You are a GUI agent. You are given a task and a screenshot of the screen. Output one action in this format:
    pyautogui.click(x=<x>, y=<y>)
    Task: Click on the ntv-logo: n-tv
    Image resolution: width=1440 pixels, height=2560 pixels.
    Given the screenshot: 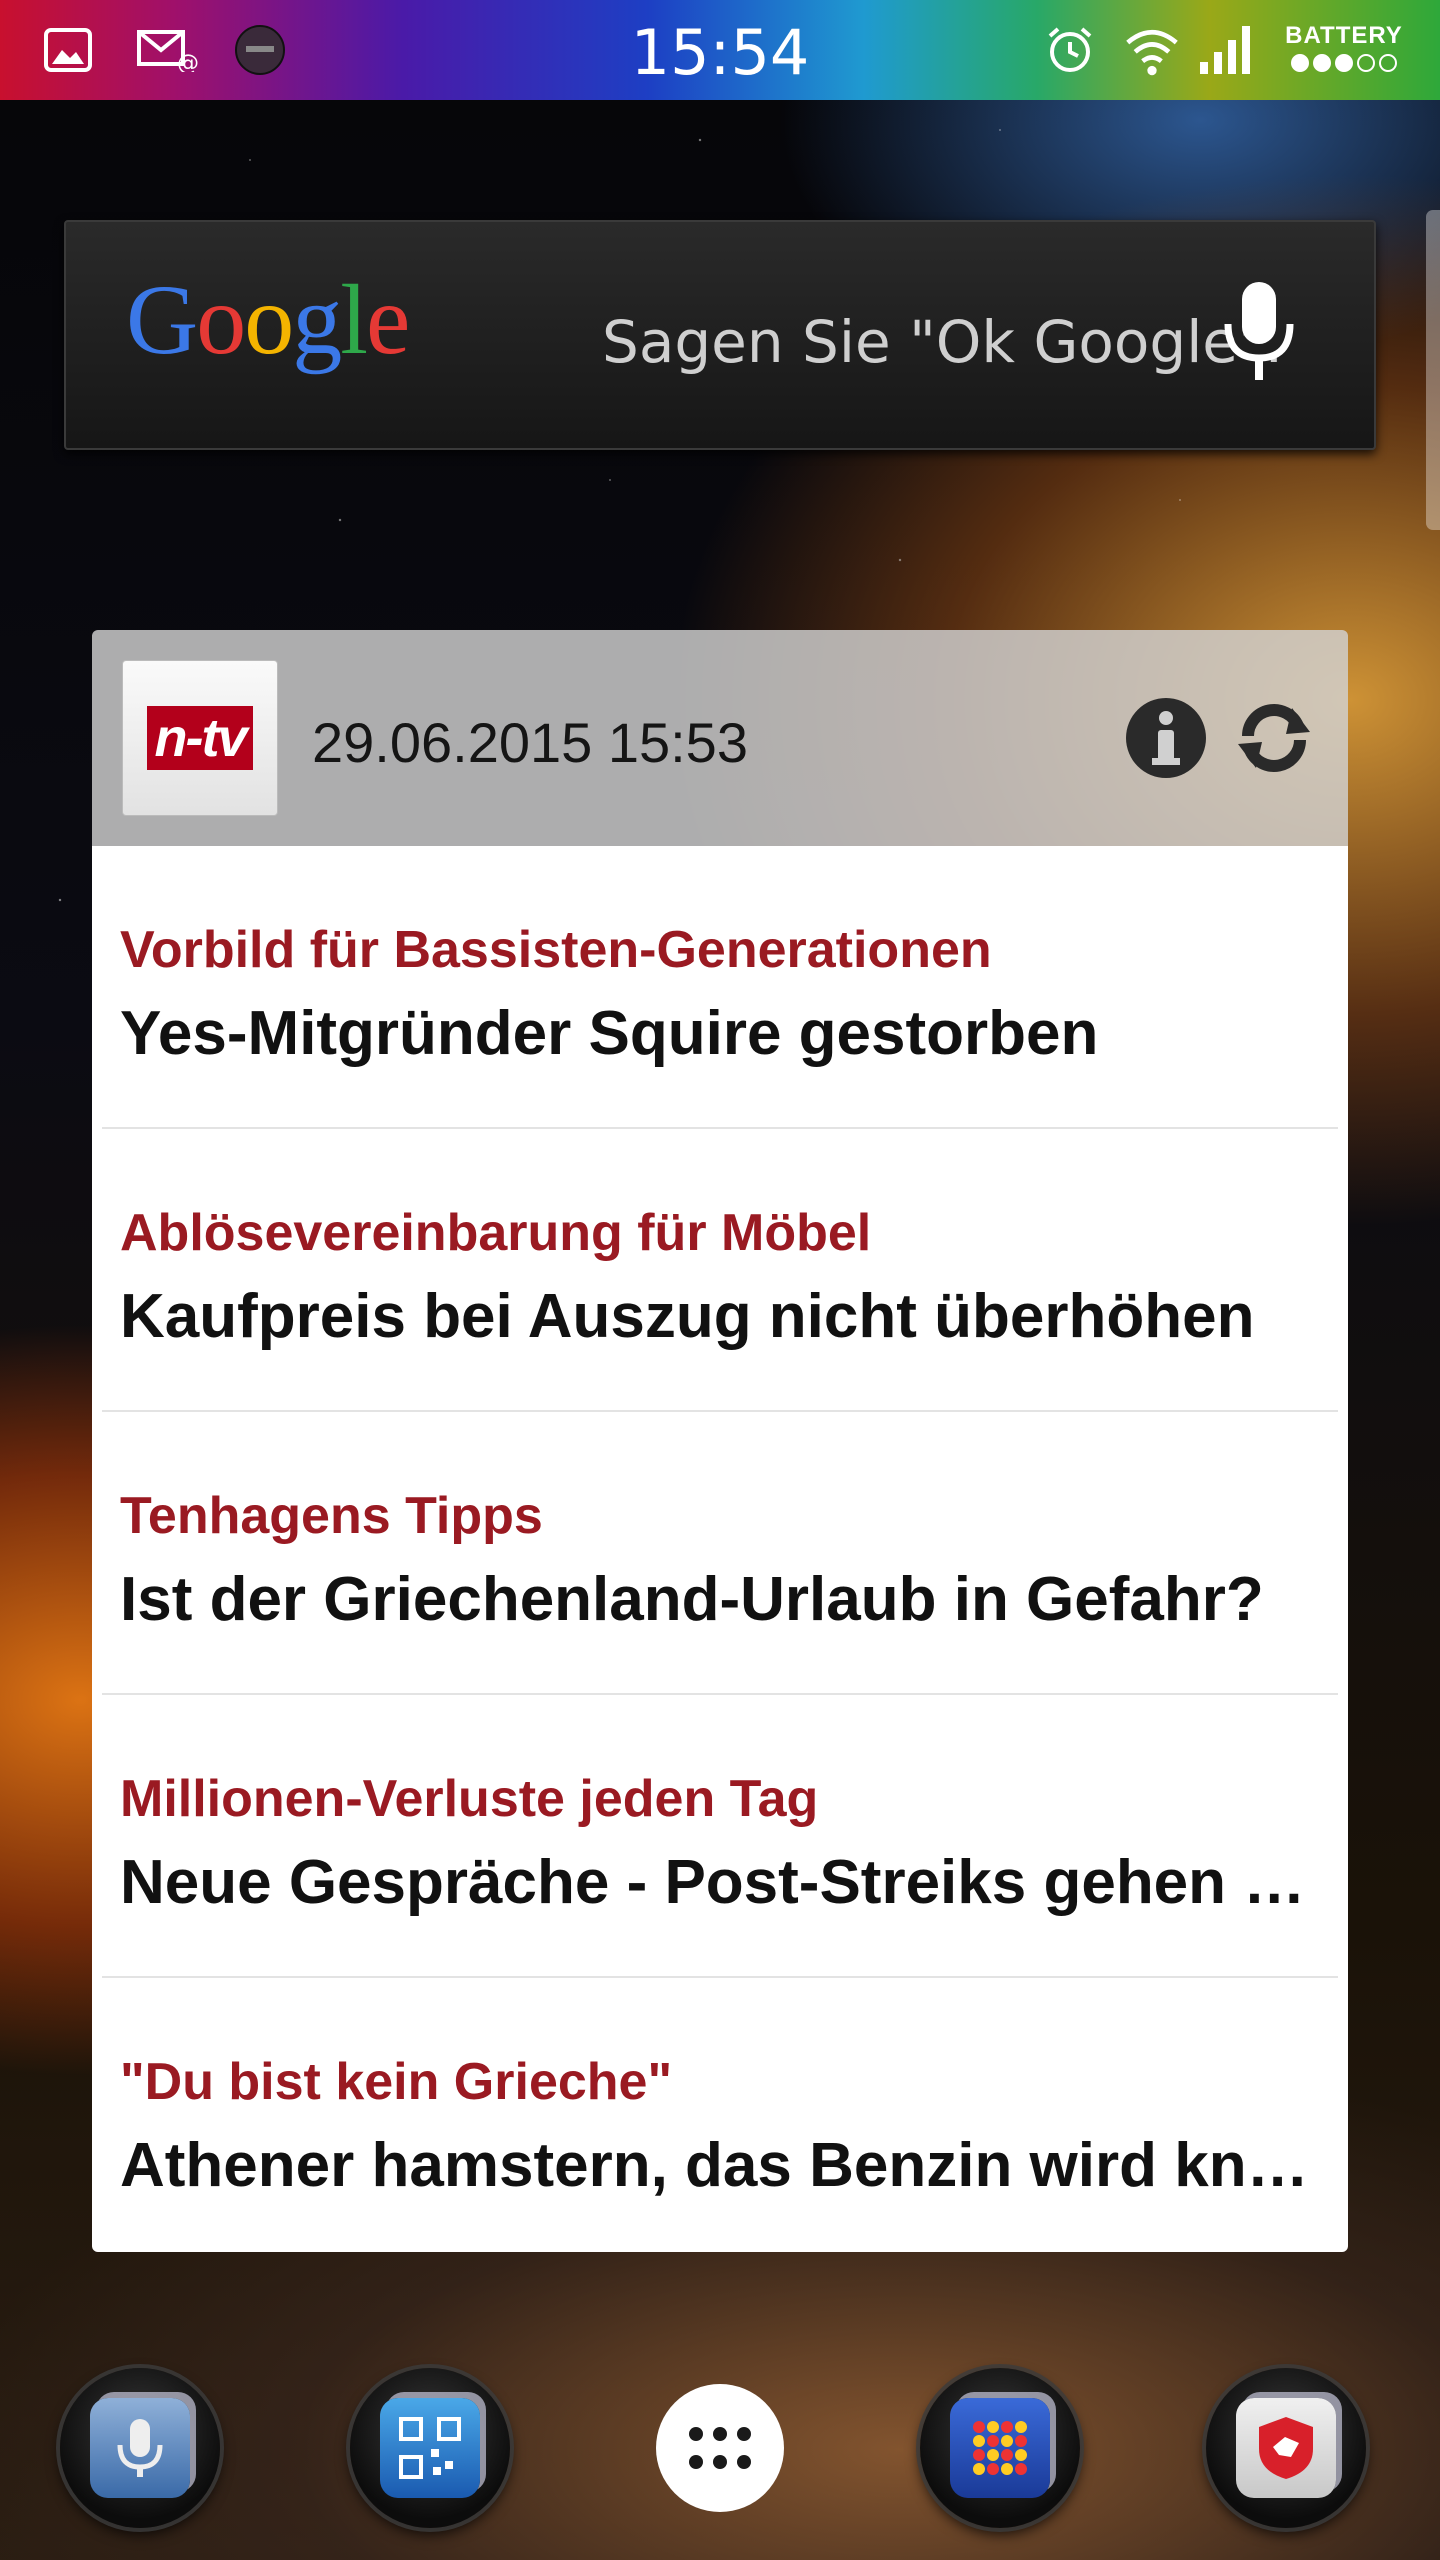 What is the action you would take?
    pyautogui.click(x=200, y=738)
    